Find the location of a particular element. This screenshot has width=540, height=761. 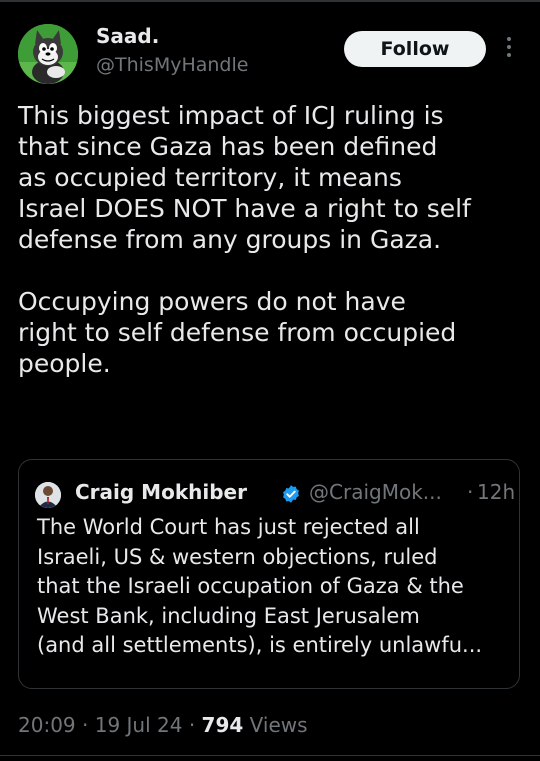

top-divider is located at coordinates (270, 1).